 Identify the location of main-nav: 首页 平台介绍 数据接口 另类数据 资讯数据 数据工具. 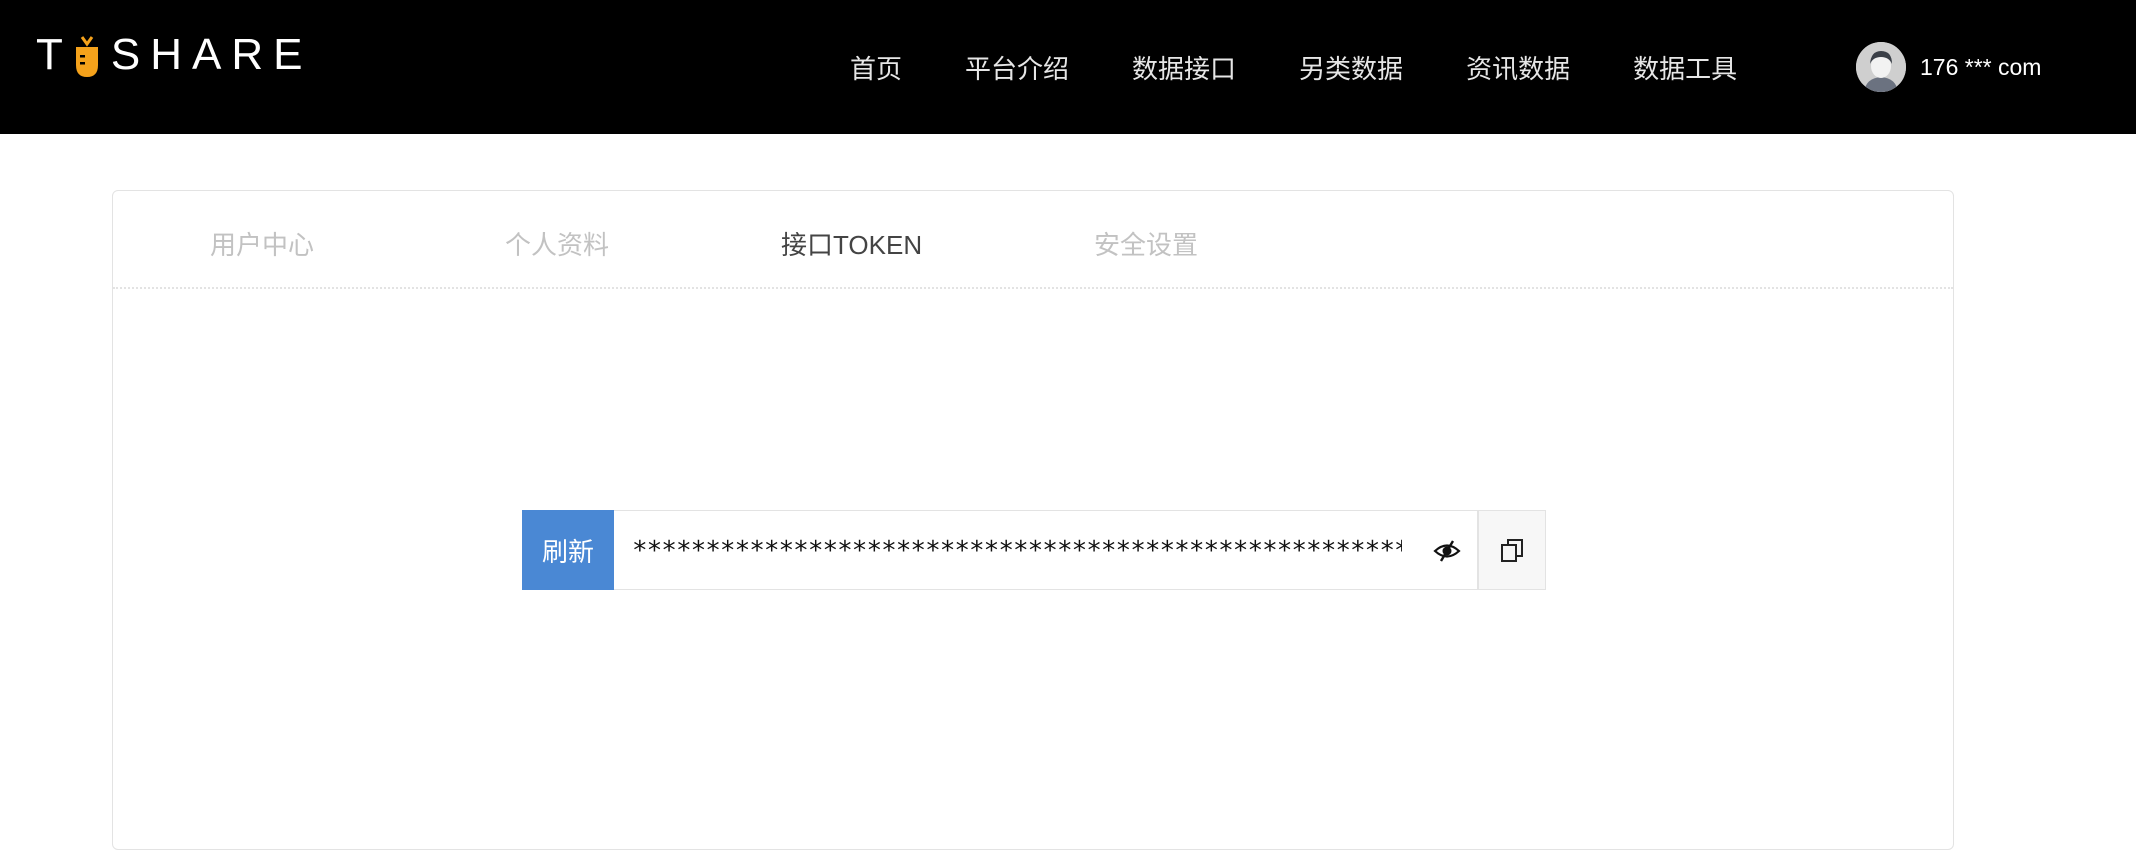
(1325, 67).